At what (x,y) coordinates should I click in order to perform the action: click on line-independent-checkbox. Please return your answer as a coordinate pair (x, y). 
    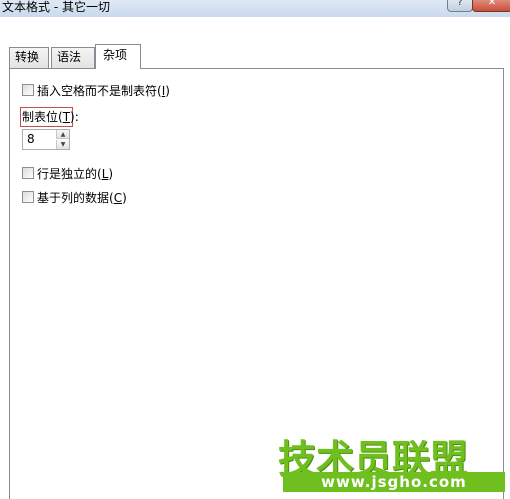
    Looking at the image, I should click on (28, 173).